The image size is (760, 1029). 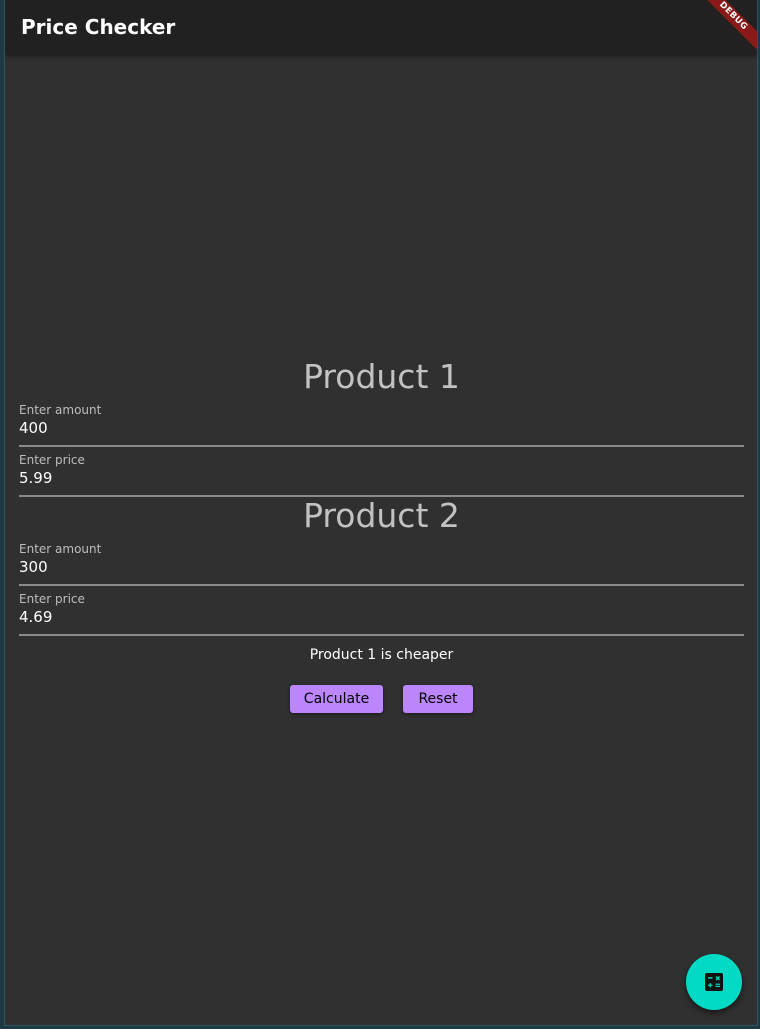 I want to click on product-2-price-label: Enter price, so click(x=52, y=599).